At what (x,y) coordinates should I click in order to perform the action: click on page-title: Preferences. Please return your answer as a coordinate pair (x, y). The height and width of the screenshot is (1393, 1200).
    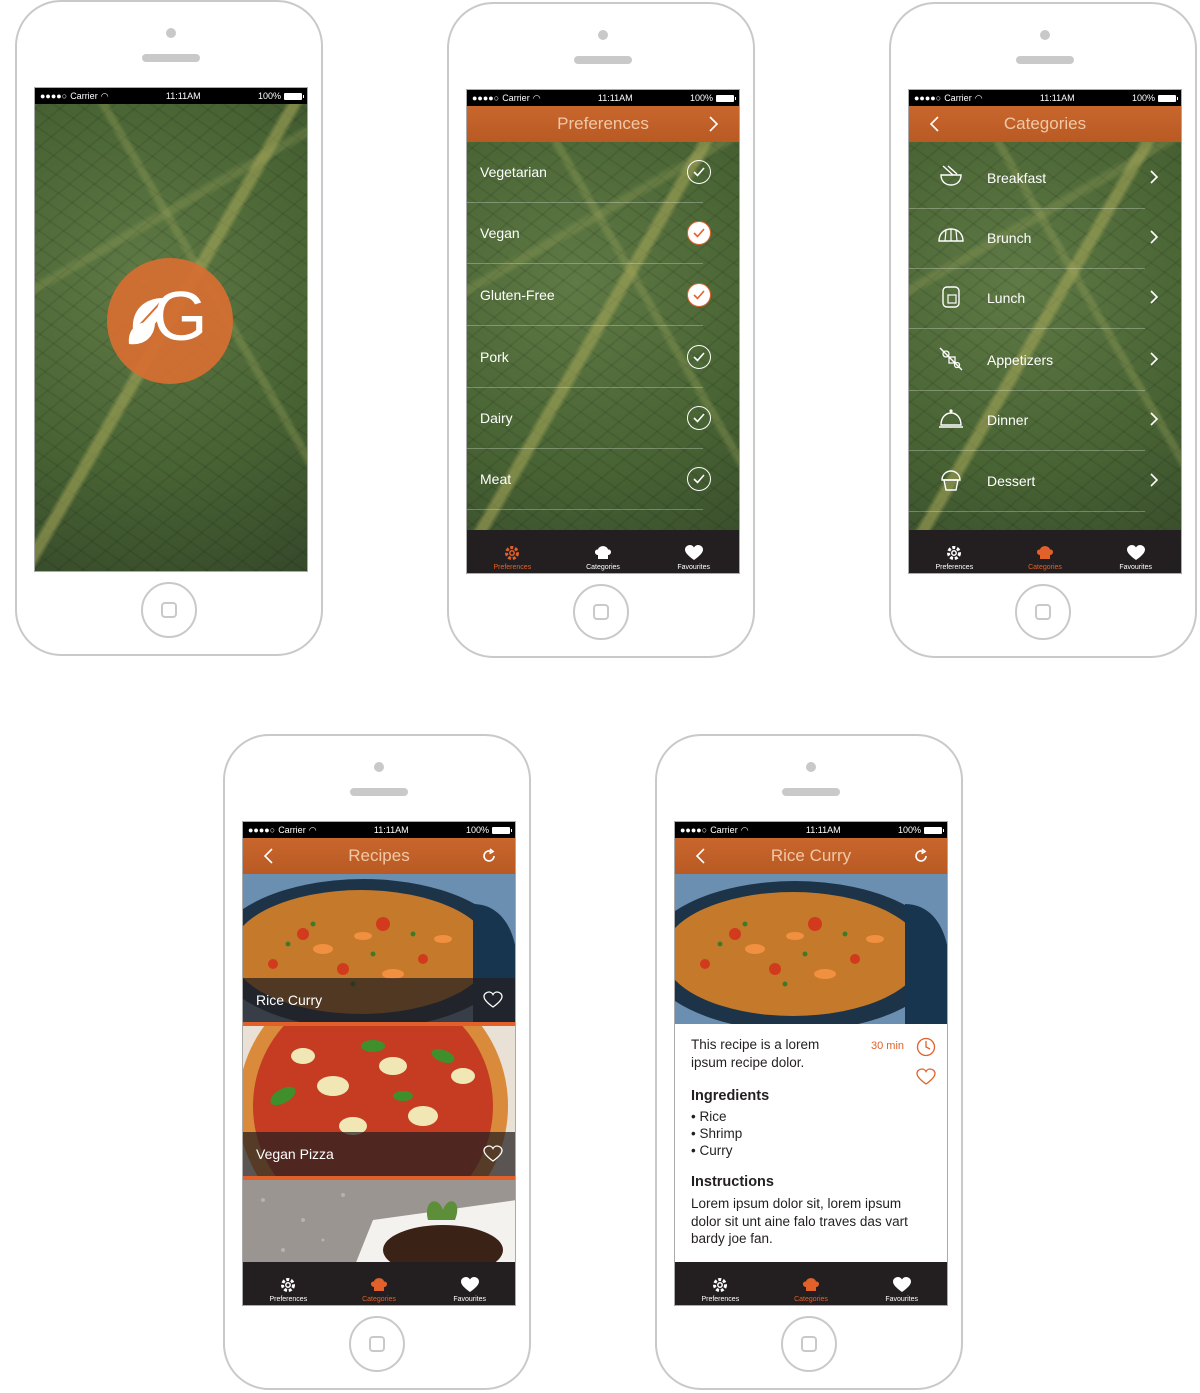
    Looking at the image, I should click on (603, 123).